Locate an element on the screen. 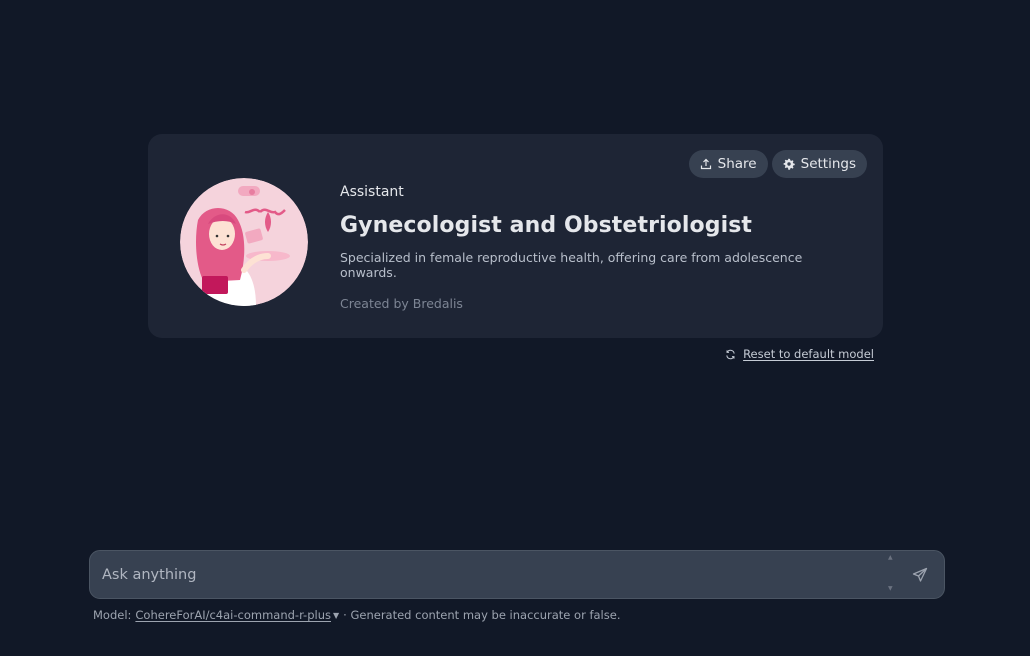  assistant-avatar is located at coordinates (244, 242).